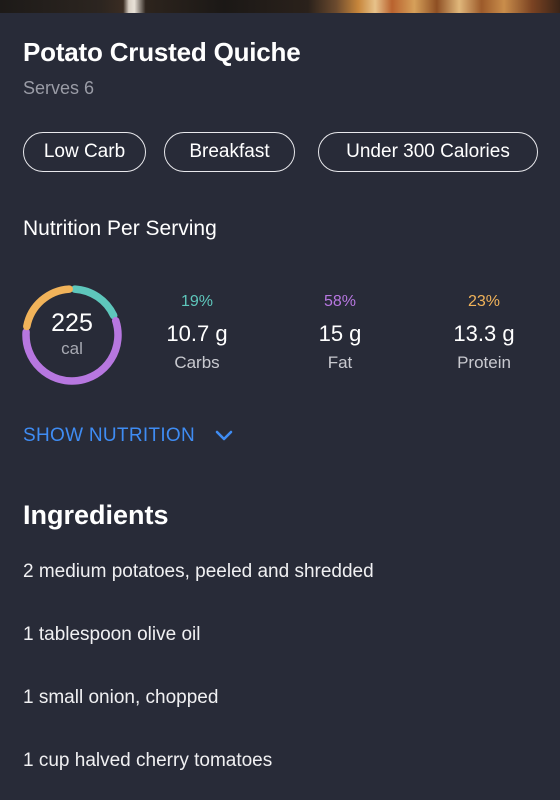 This screenshot has height=800, width=560. Describe the element at coordinates (224, 435) in the screenshot. I see `chevron-down-icon` at that location.